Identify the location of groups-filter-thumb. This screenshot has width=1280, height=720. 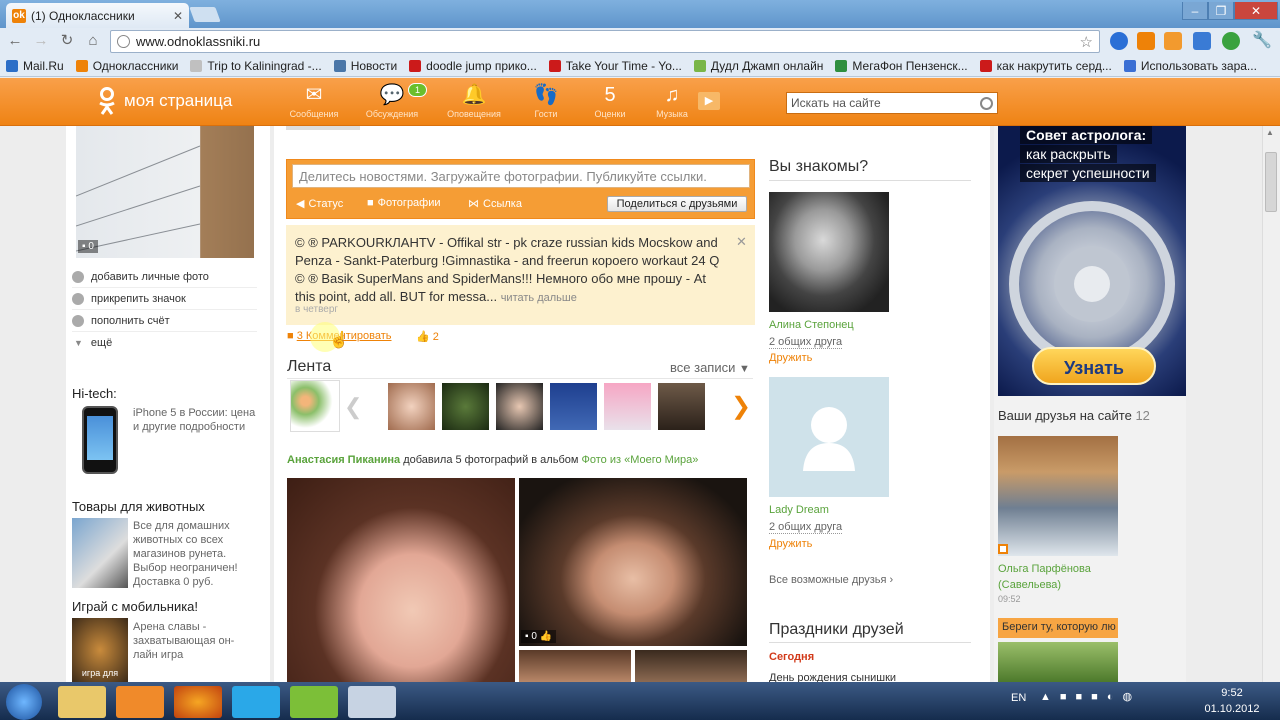
(315, 406).